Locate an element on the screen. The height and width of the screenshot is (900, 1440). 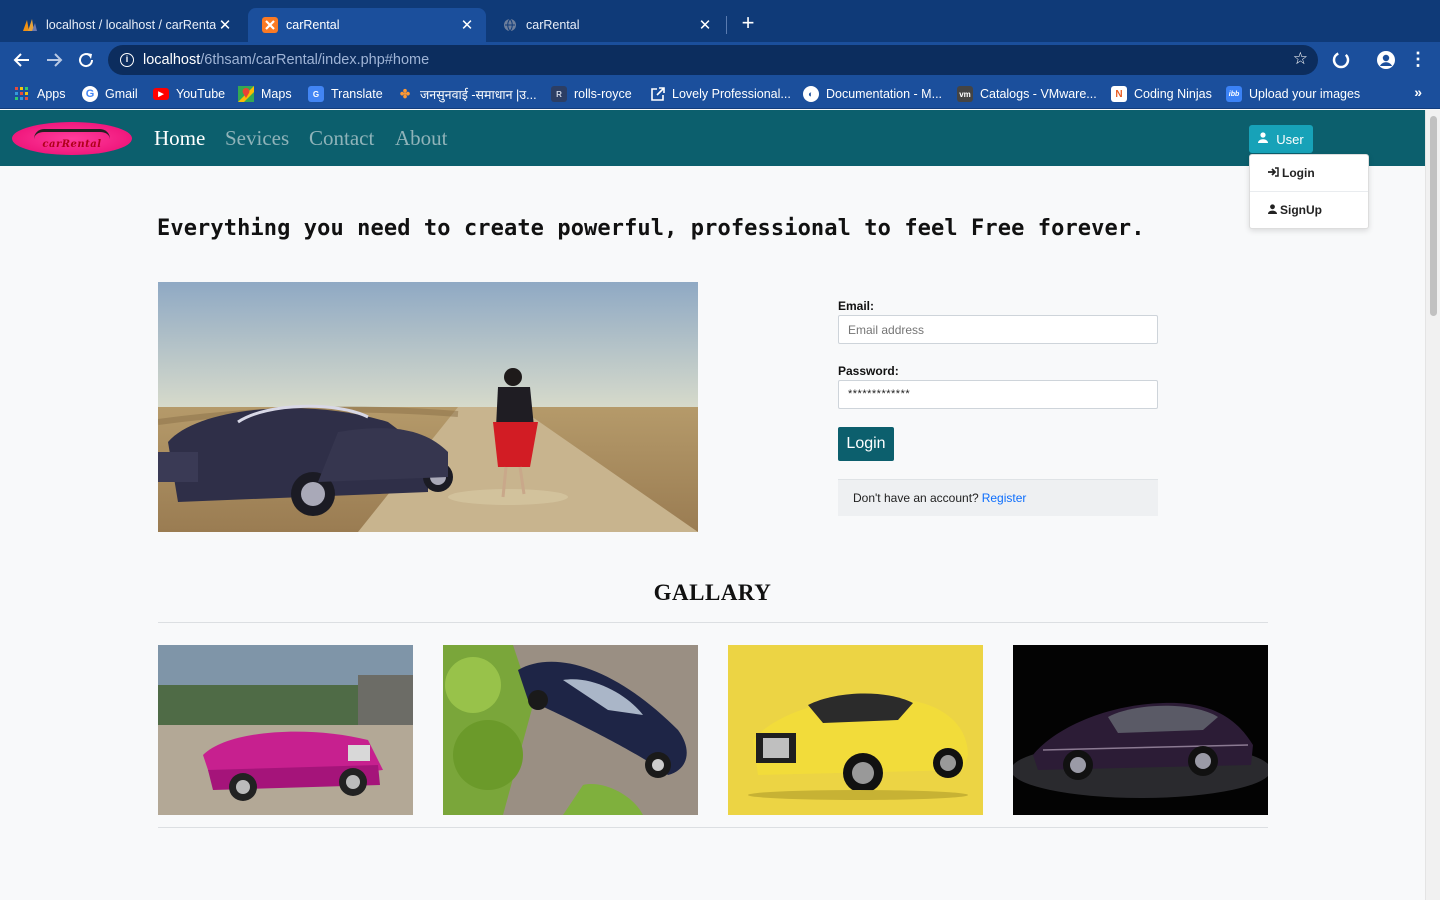
bookmark-rolls-royce: R rolls-royce is located at coordinates (591, 94).